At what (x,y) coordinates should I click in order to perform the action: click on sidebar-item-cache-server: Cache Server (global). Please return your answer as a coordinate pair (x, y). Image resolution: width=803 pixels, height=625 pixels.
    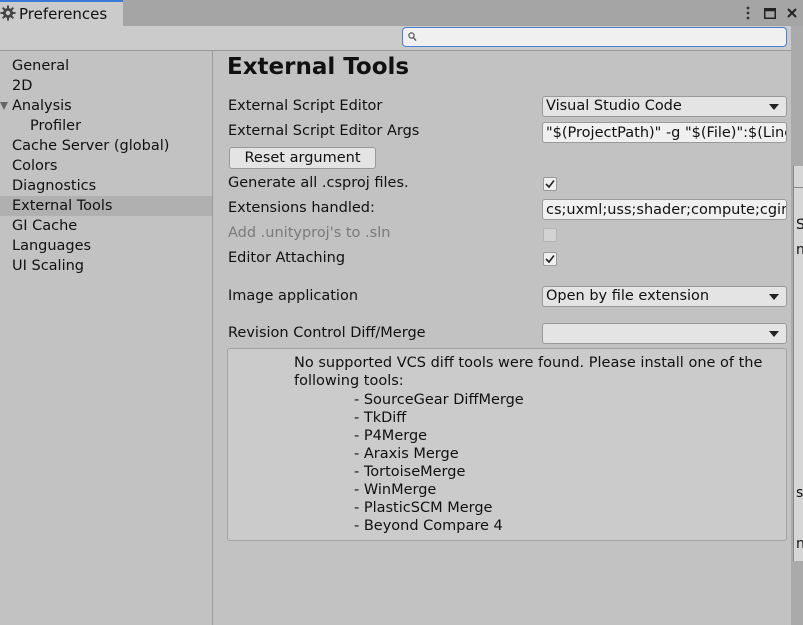
    Looking at the image, I should click on (106, 146).